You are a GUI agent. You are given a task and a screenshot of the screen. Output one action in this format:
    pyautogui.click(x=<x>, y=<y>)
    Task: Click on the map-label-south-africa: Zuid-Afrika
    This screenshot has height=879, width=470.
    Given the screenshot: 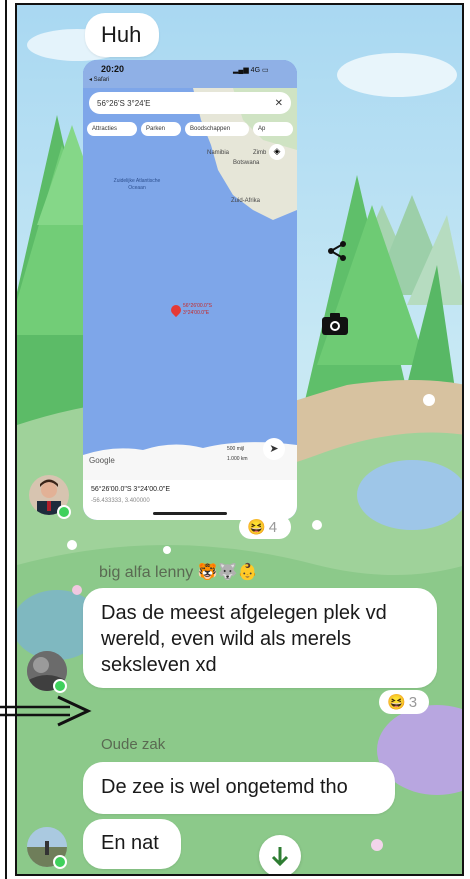 What is the action you would take?
    pyautogui.click(x=246, y=201)
    